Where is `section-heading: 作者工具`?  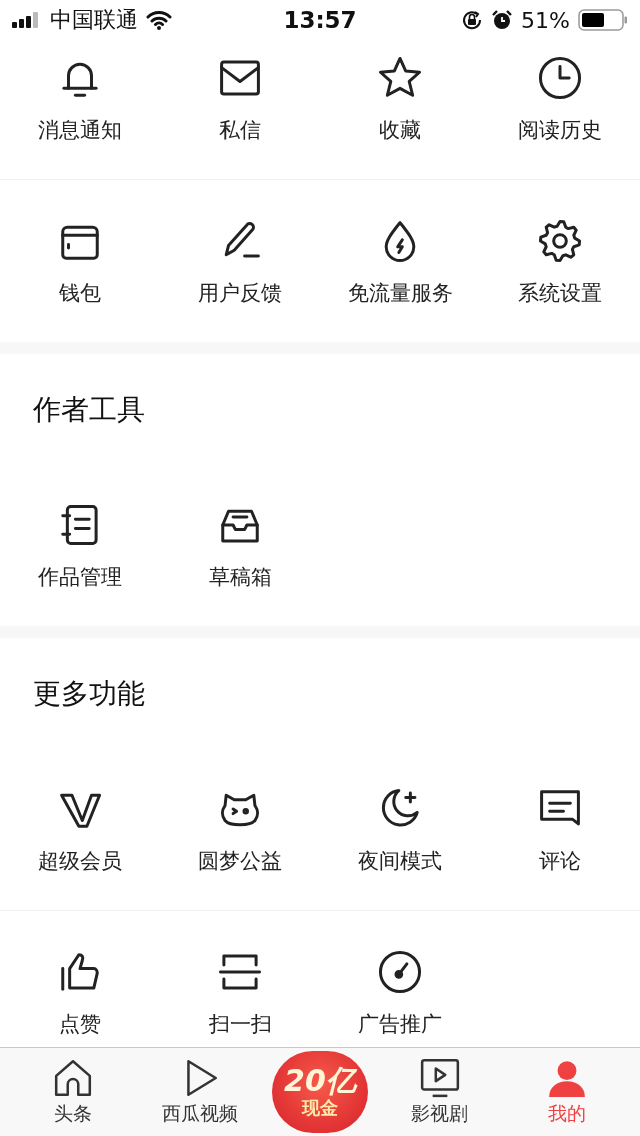 section-heading: 作者工具 is located at coordinates (89, 410).